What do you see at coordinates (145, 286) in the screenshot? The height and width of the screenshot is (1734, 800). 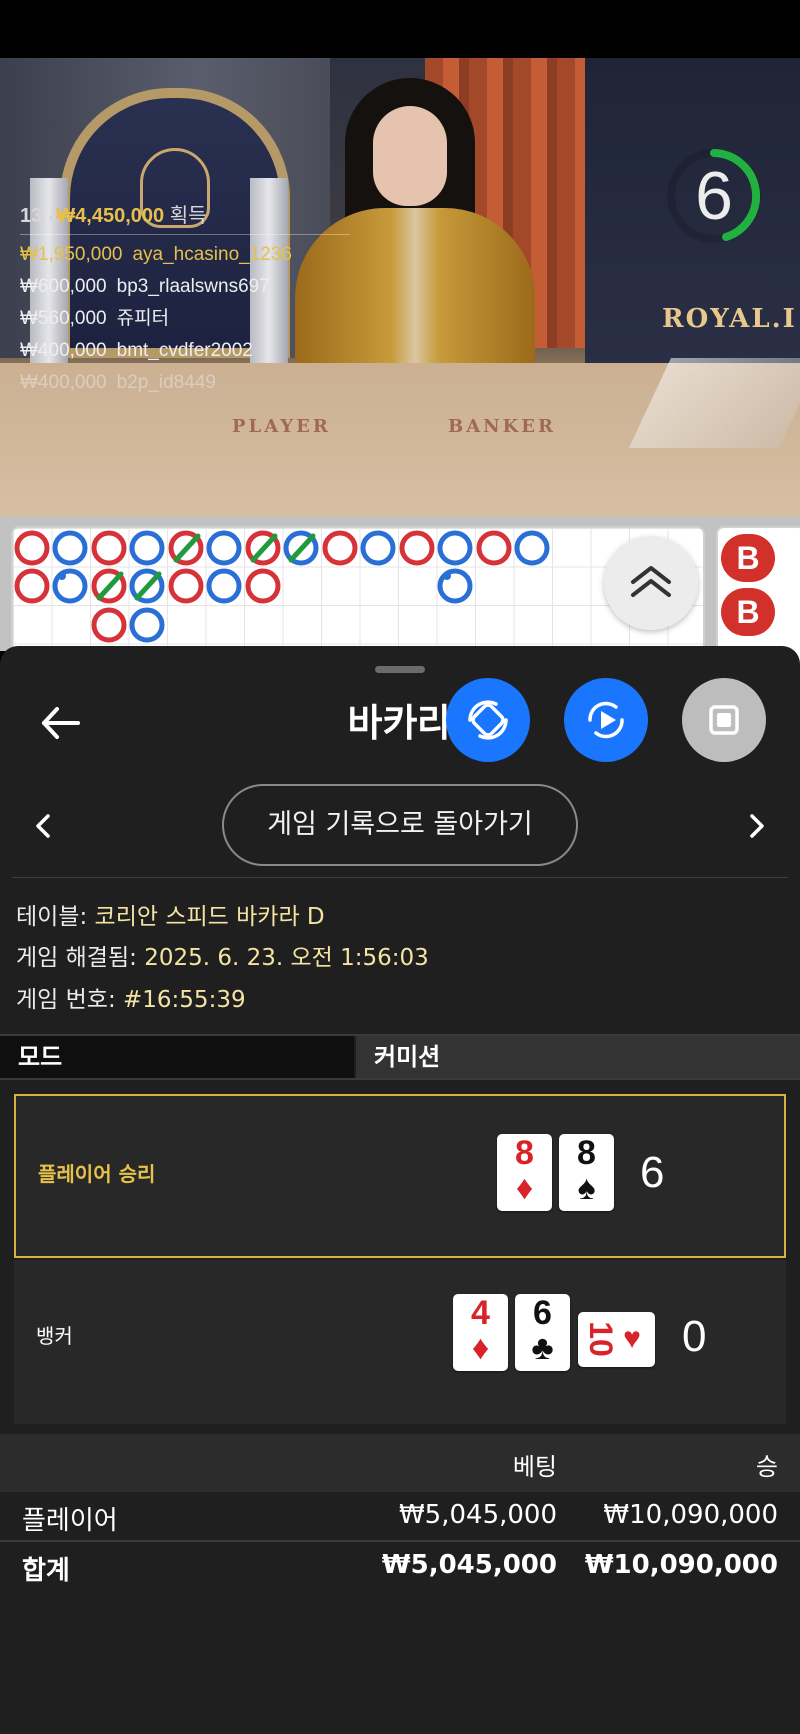 I see `winner-row: ₩600,000 bp3_rlaalswns697` at bounding box center [145, 286].